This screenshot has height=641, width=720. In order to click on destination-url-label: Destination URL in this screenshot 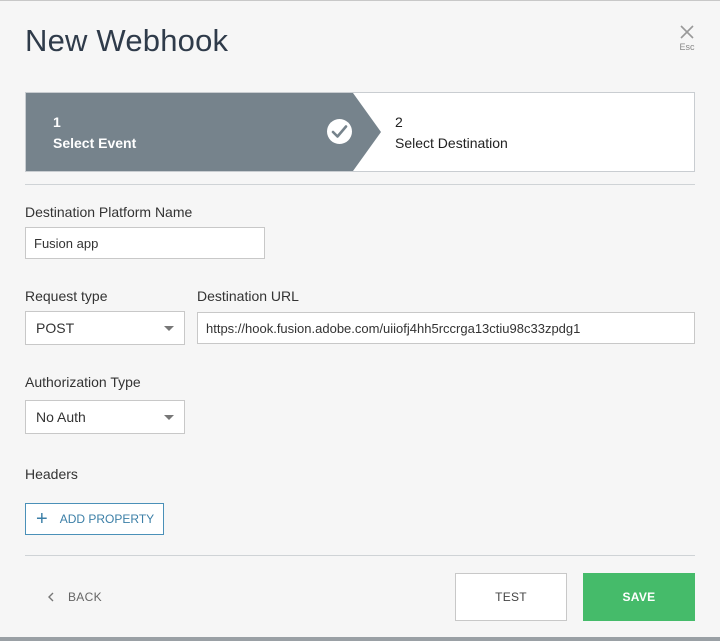, I will do `click(248, 296)`.